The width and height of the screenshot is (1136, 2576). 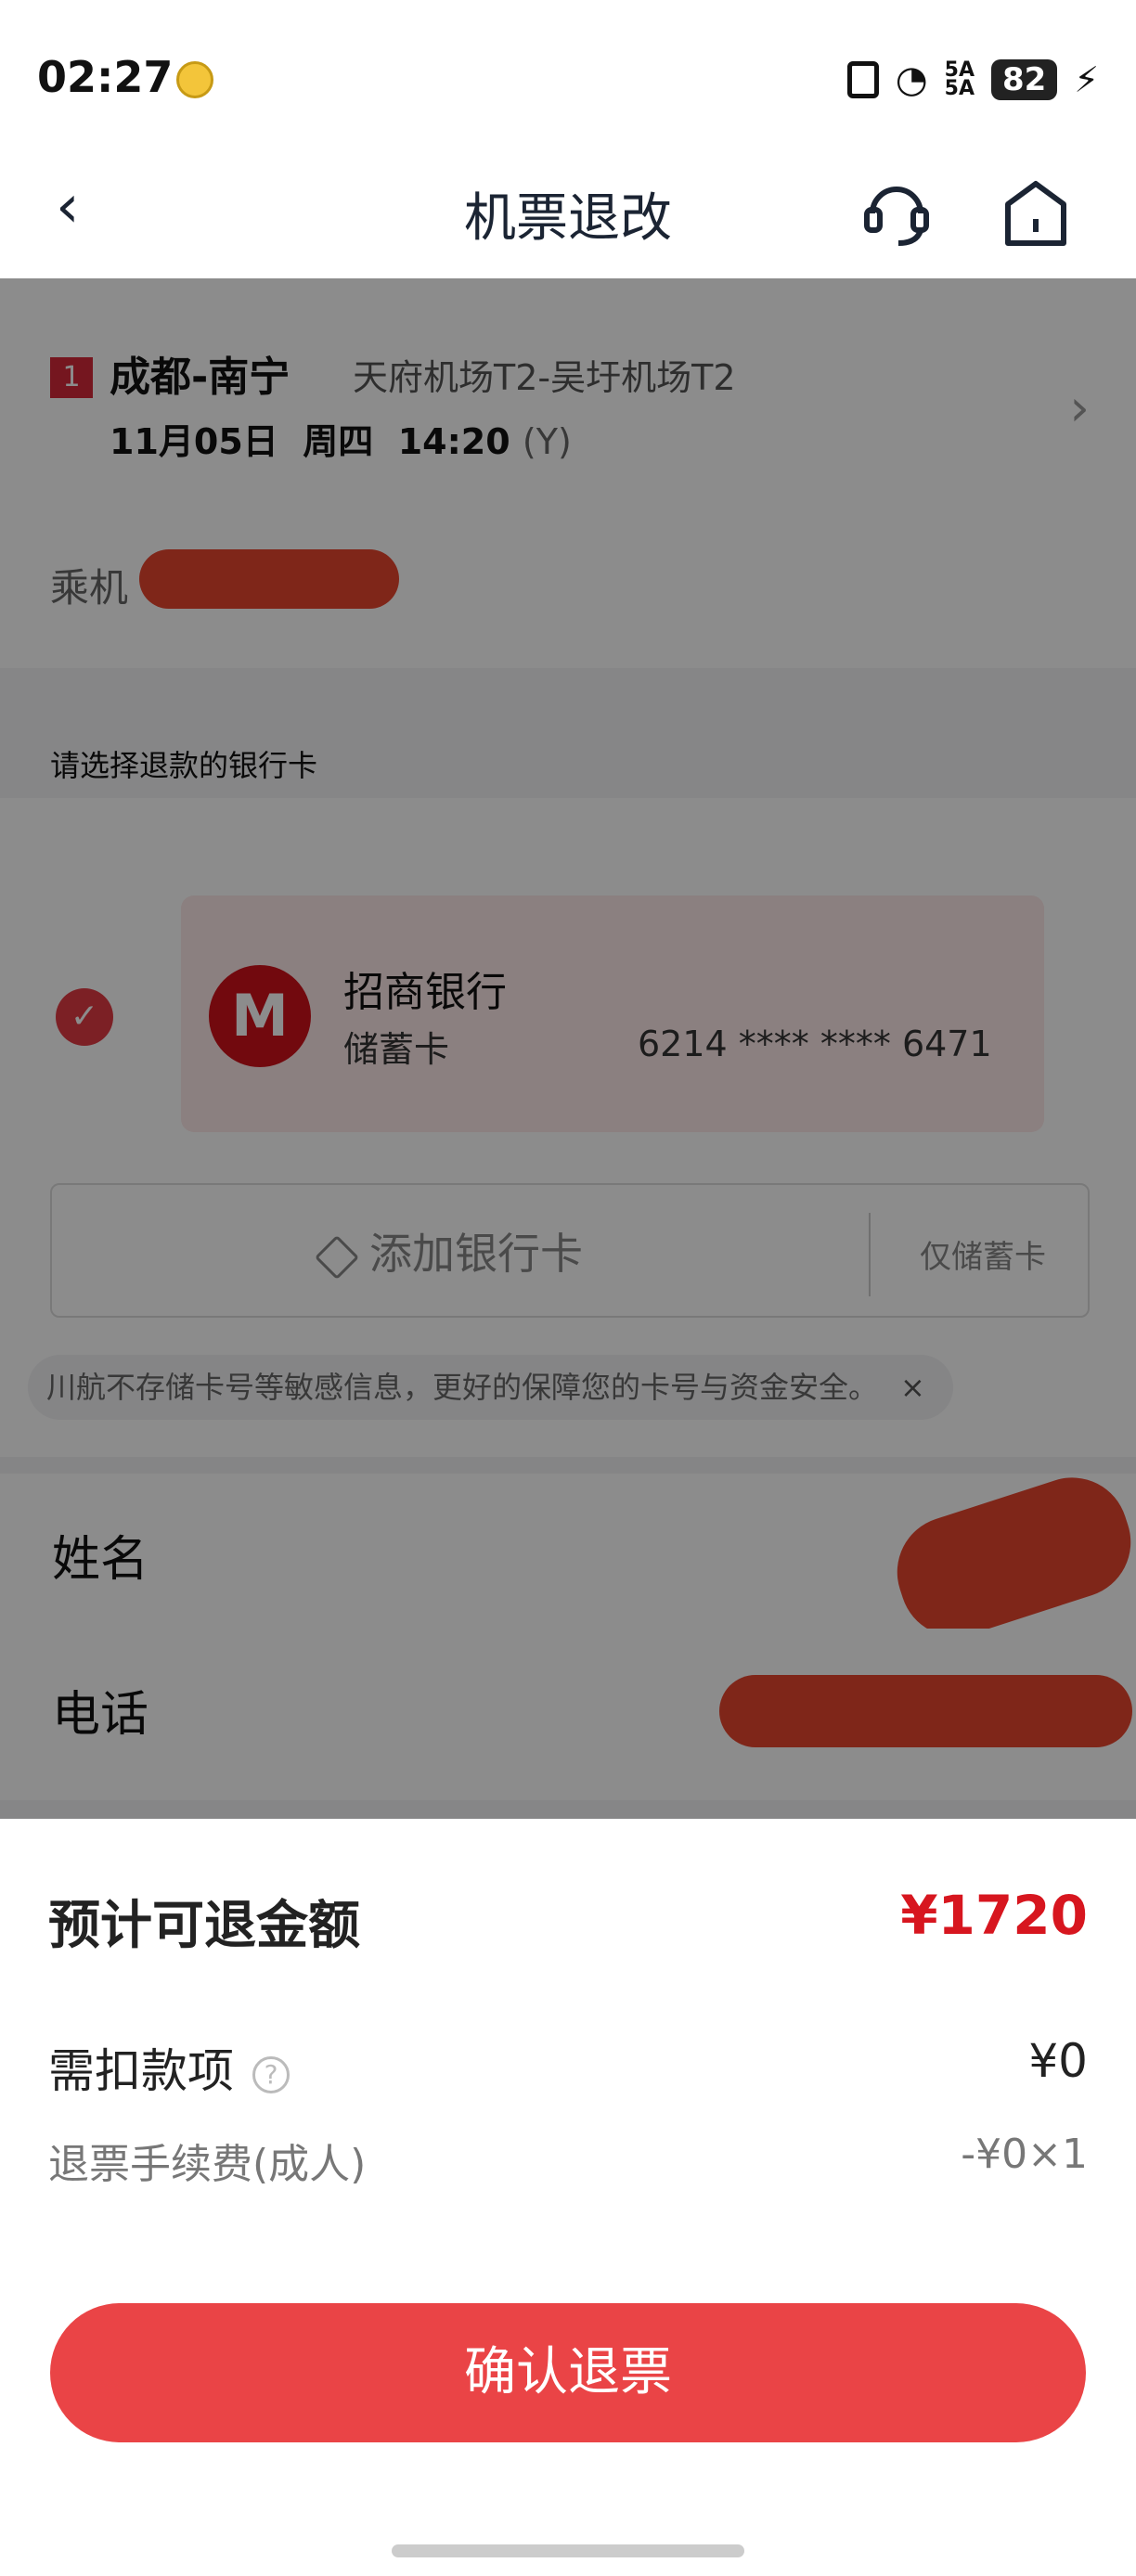 I want to click on help-icon: ?, so click(x=271, y=2074).